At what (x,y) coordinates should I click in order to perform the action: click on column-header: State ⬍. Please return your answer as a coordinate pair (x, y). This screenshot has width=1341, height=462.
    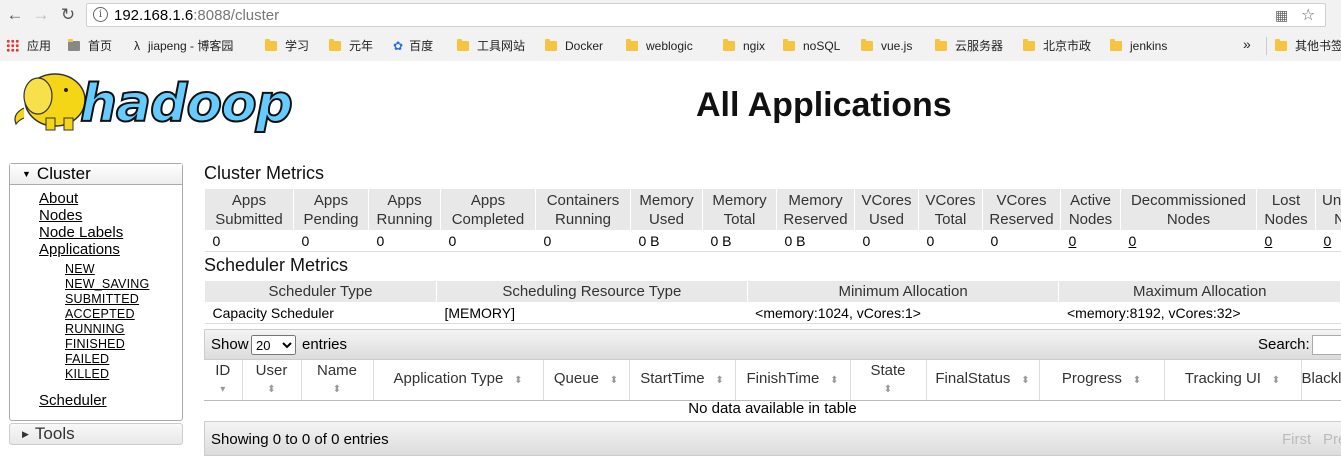
    Looking at the image, I should click on (888, 380).